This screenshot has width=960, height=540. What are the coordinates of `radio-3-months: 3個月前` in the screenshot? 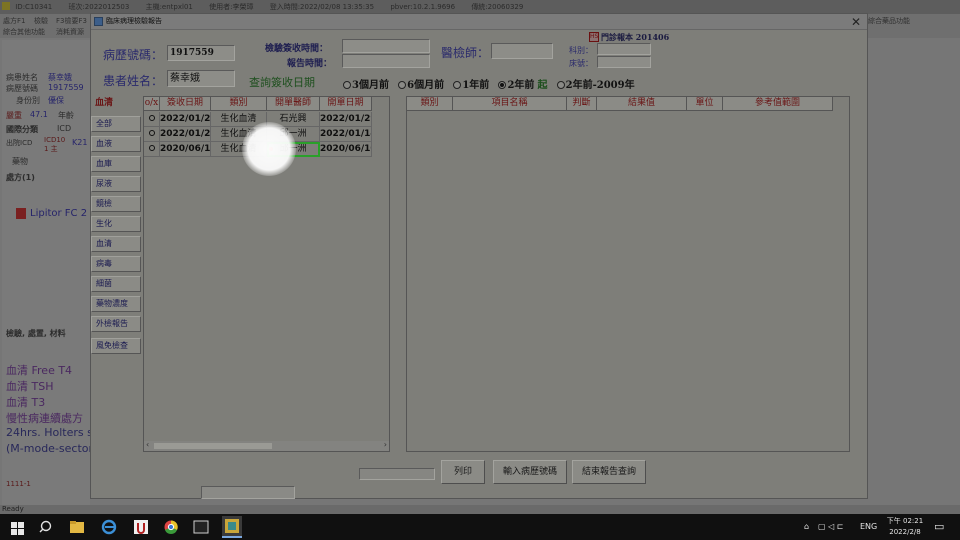 It's located at (366, 83).